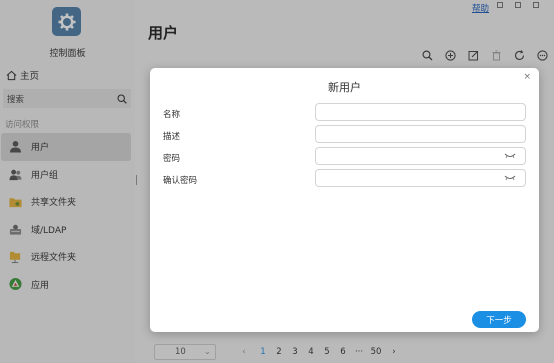 The width and height of the screenshot is (554, 363). I want to click on description-label: 描述, so click(172, 137).